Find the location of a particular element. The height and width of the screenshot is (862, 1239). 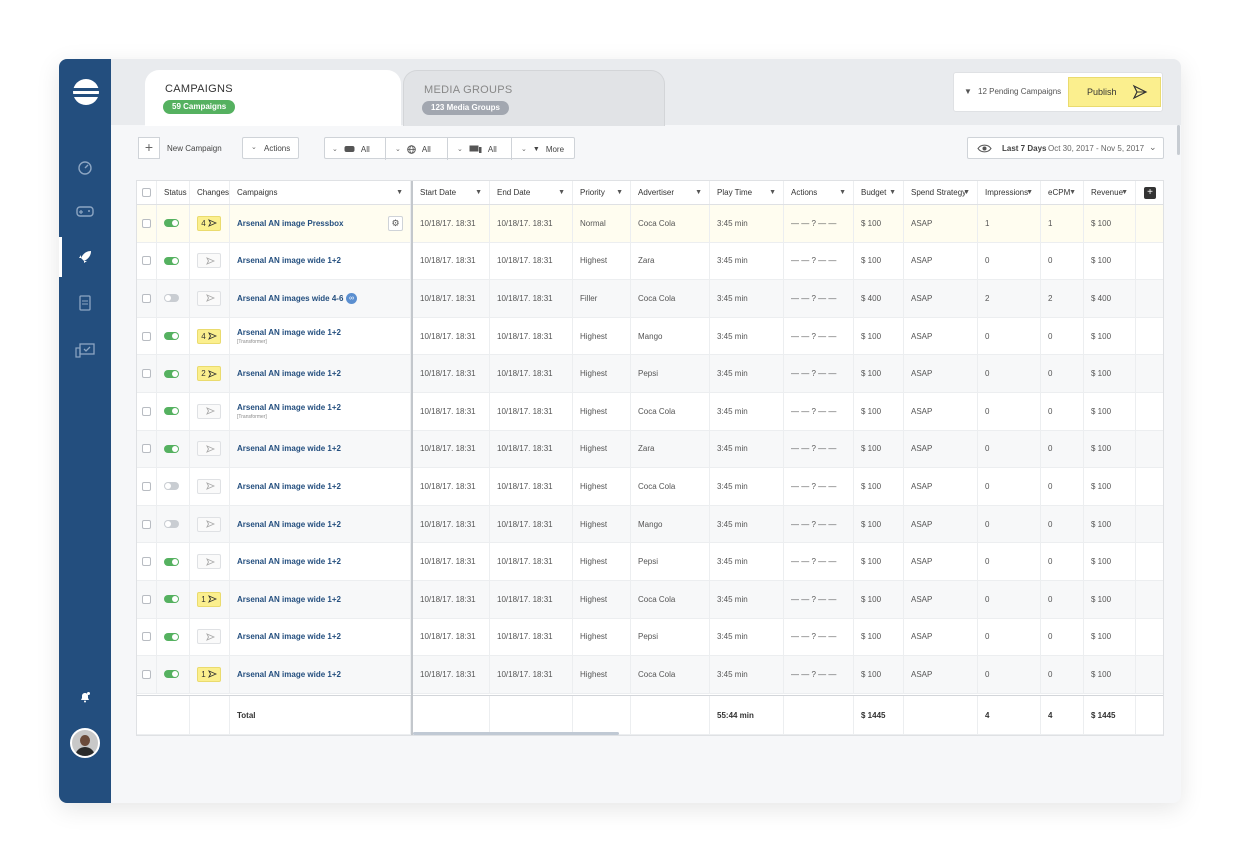

filter-screen: ⌄ All is located at coordinates (480, 149).